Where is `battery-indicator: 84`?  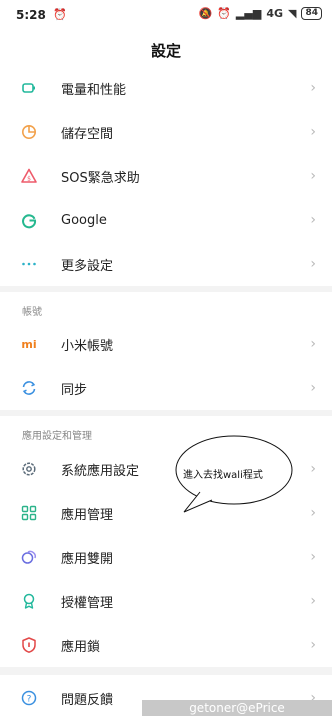 battery-indicator: 84 is located at coordinates (311, 13).